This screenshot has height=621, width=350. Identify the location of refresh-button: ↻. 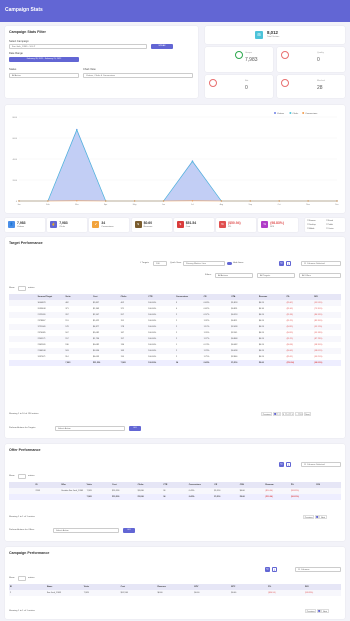
(281, 263).